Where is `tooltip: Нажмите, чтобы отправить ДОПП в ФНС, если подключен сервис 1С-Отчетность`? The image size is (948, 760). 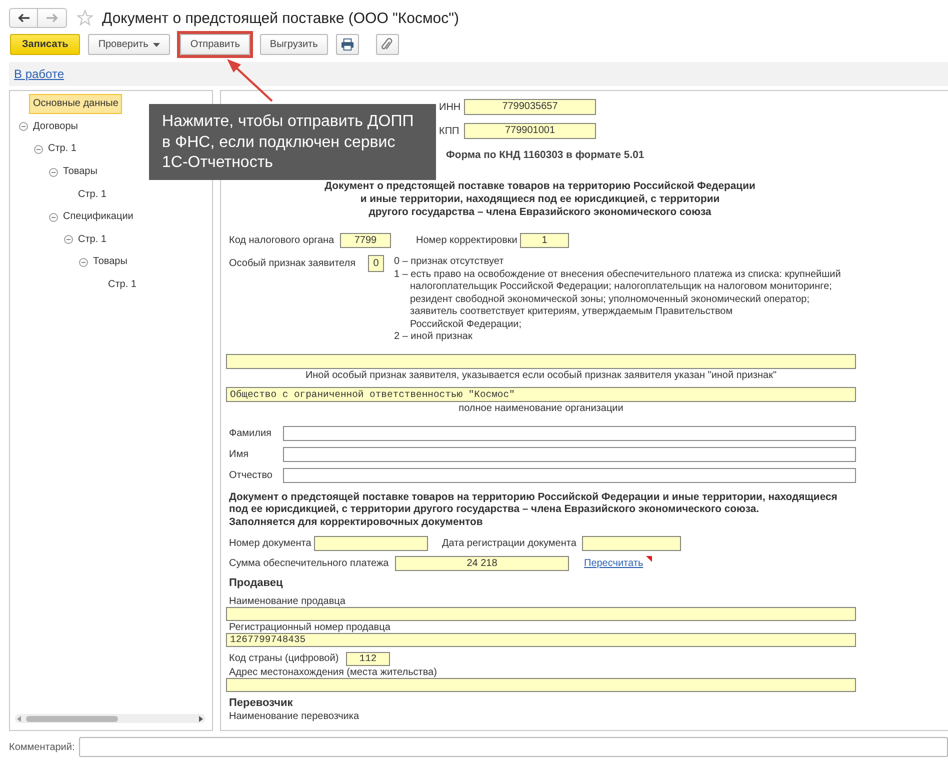 tooltip: Нажмите, чтобы отправить ДОПП в ФНС, если подключен сервис 1С-Отчетность is located at coordinates (292, 142).